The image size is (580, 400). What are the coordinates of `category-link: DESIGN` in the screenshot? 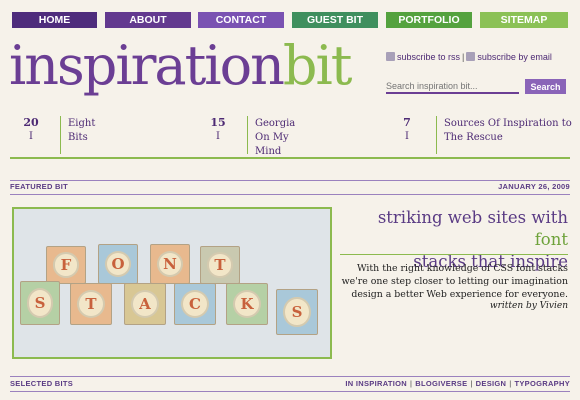 It's located at (491, 383).